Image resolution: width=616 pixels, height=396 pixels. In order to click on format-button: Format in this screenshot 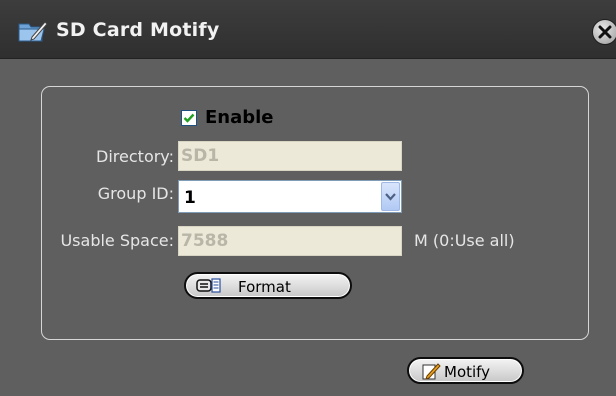, I will do `click(268, 285)`.